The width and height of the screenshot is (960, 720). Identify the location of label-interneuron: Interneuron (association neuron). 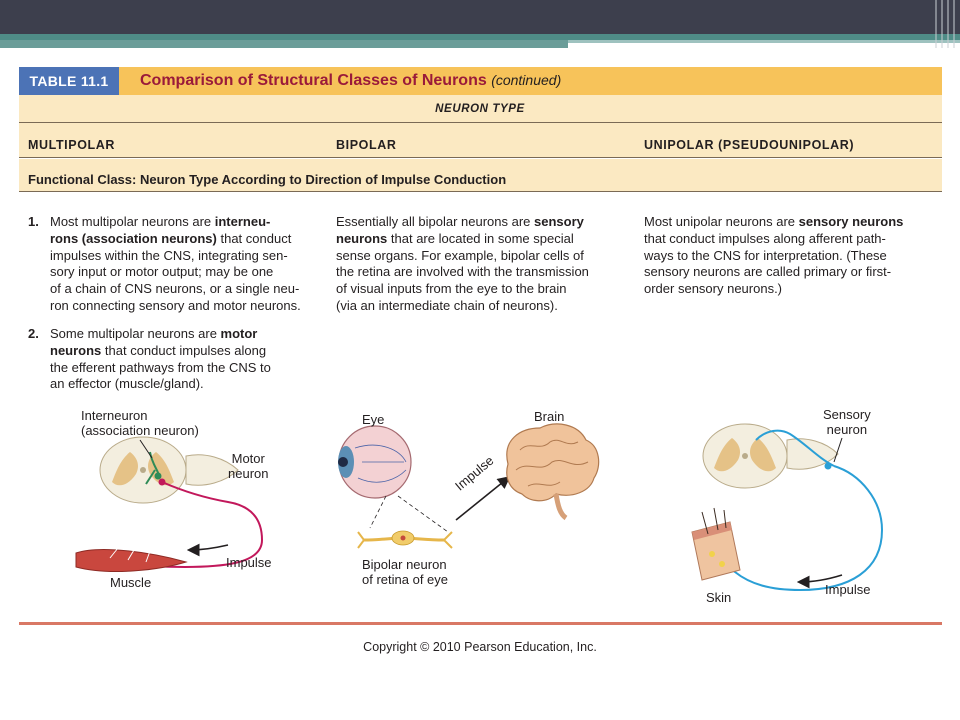
(140, 423).